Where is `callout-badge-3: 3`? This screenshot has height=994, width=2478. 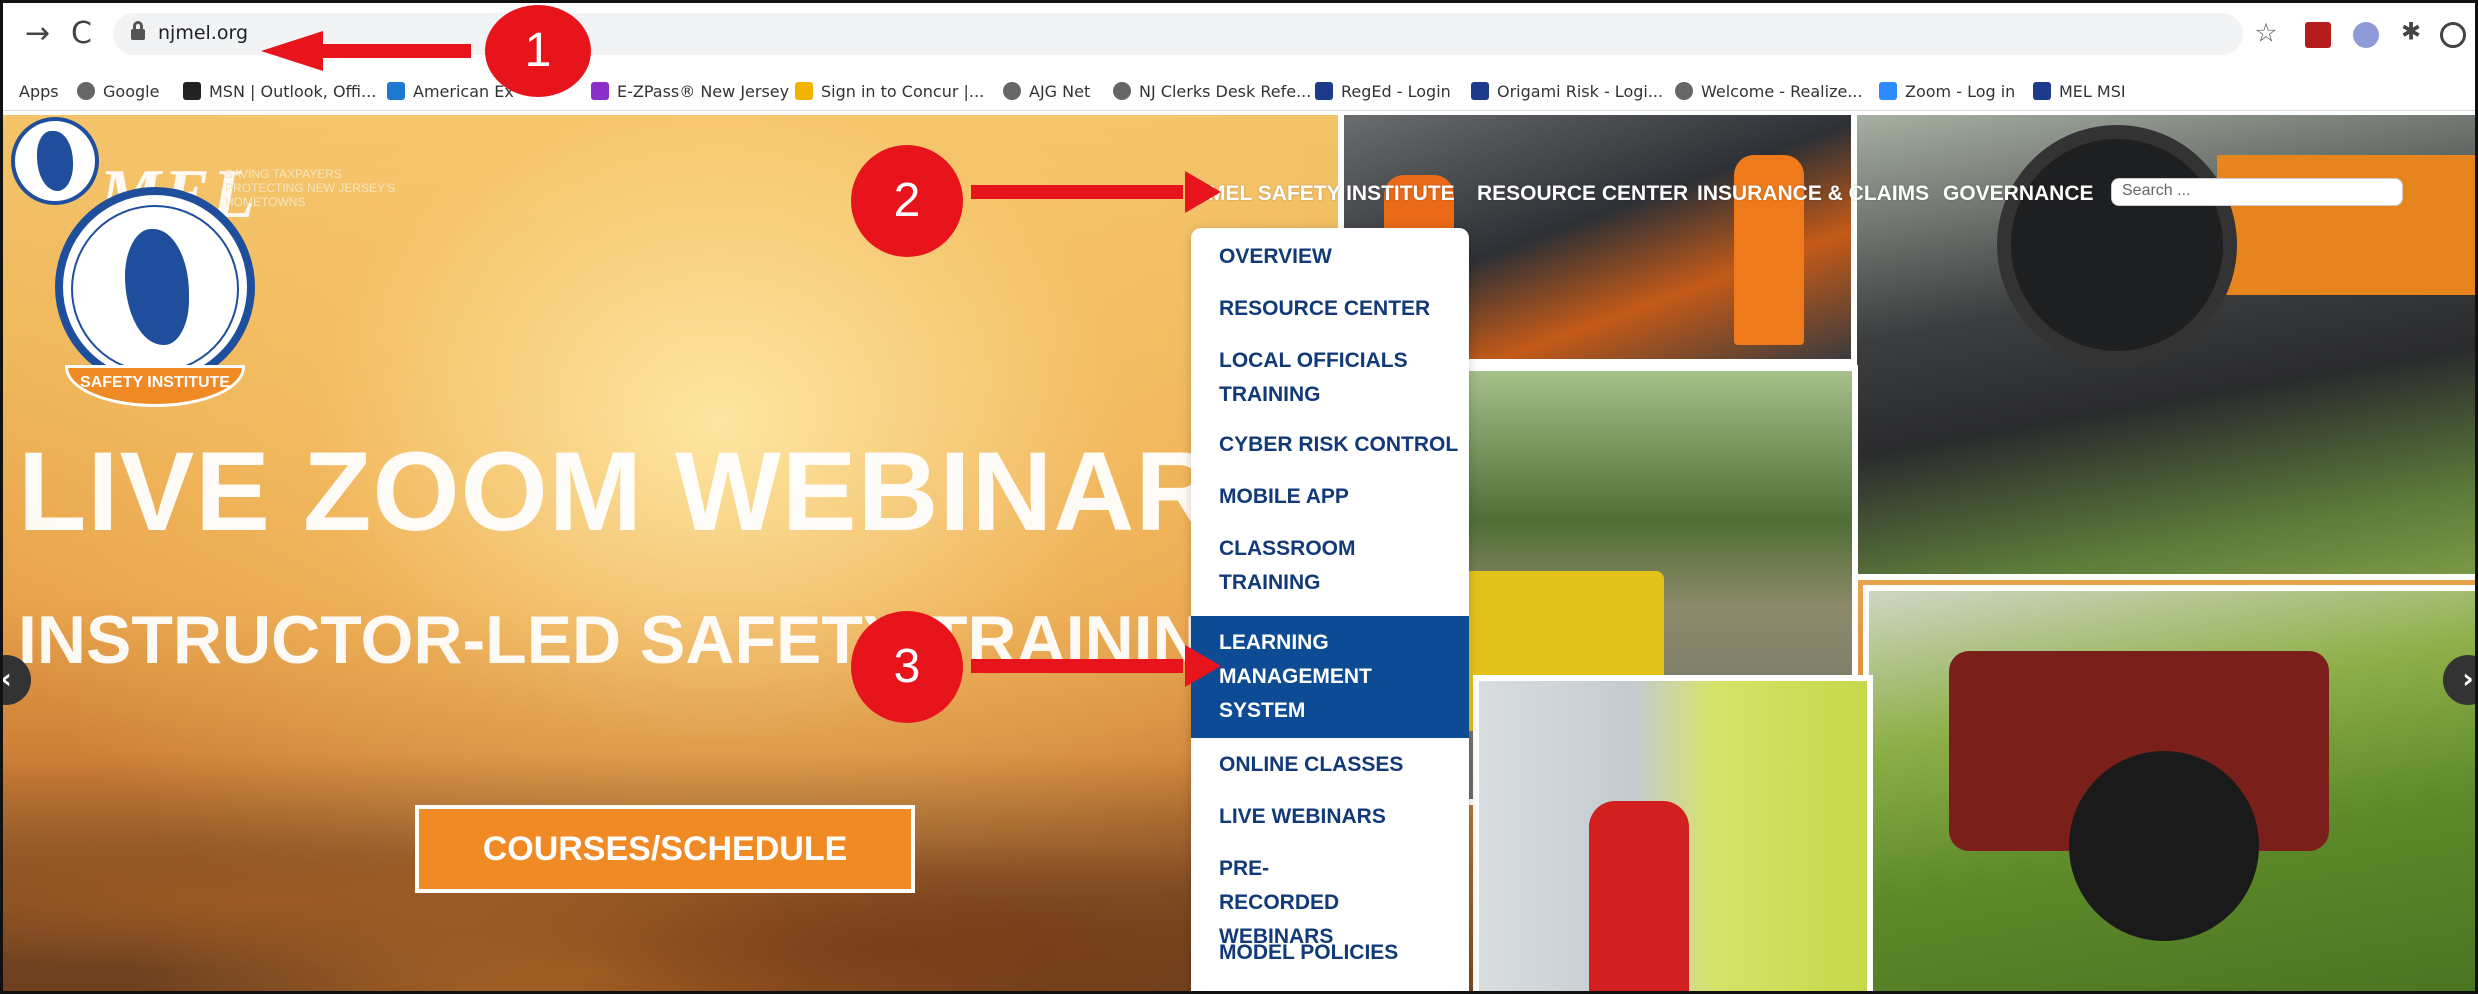
callout-badge-3: 3 is located at coordinates (907, 667).